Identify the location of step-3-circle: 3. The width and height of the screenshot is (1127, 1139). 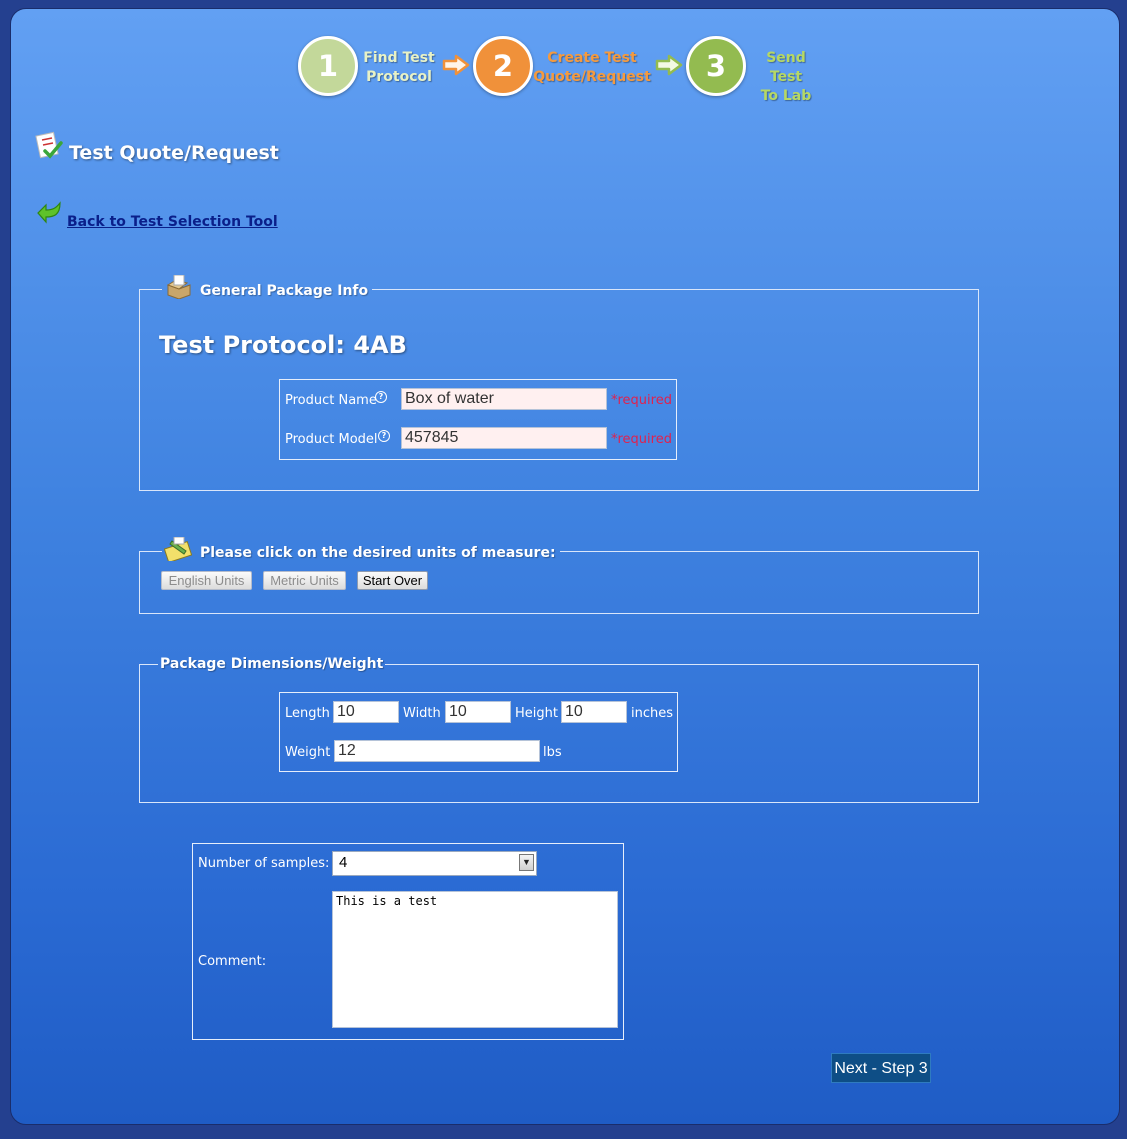
(716, 66).